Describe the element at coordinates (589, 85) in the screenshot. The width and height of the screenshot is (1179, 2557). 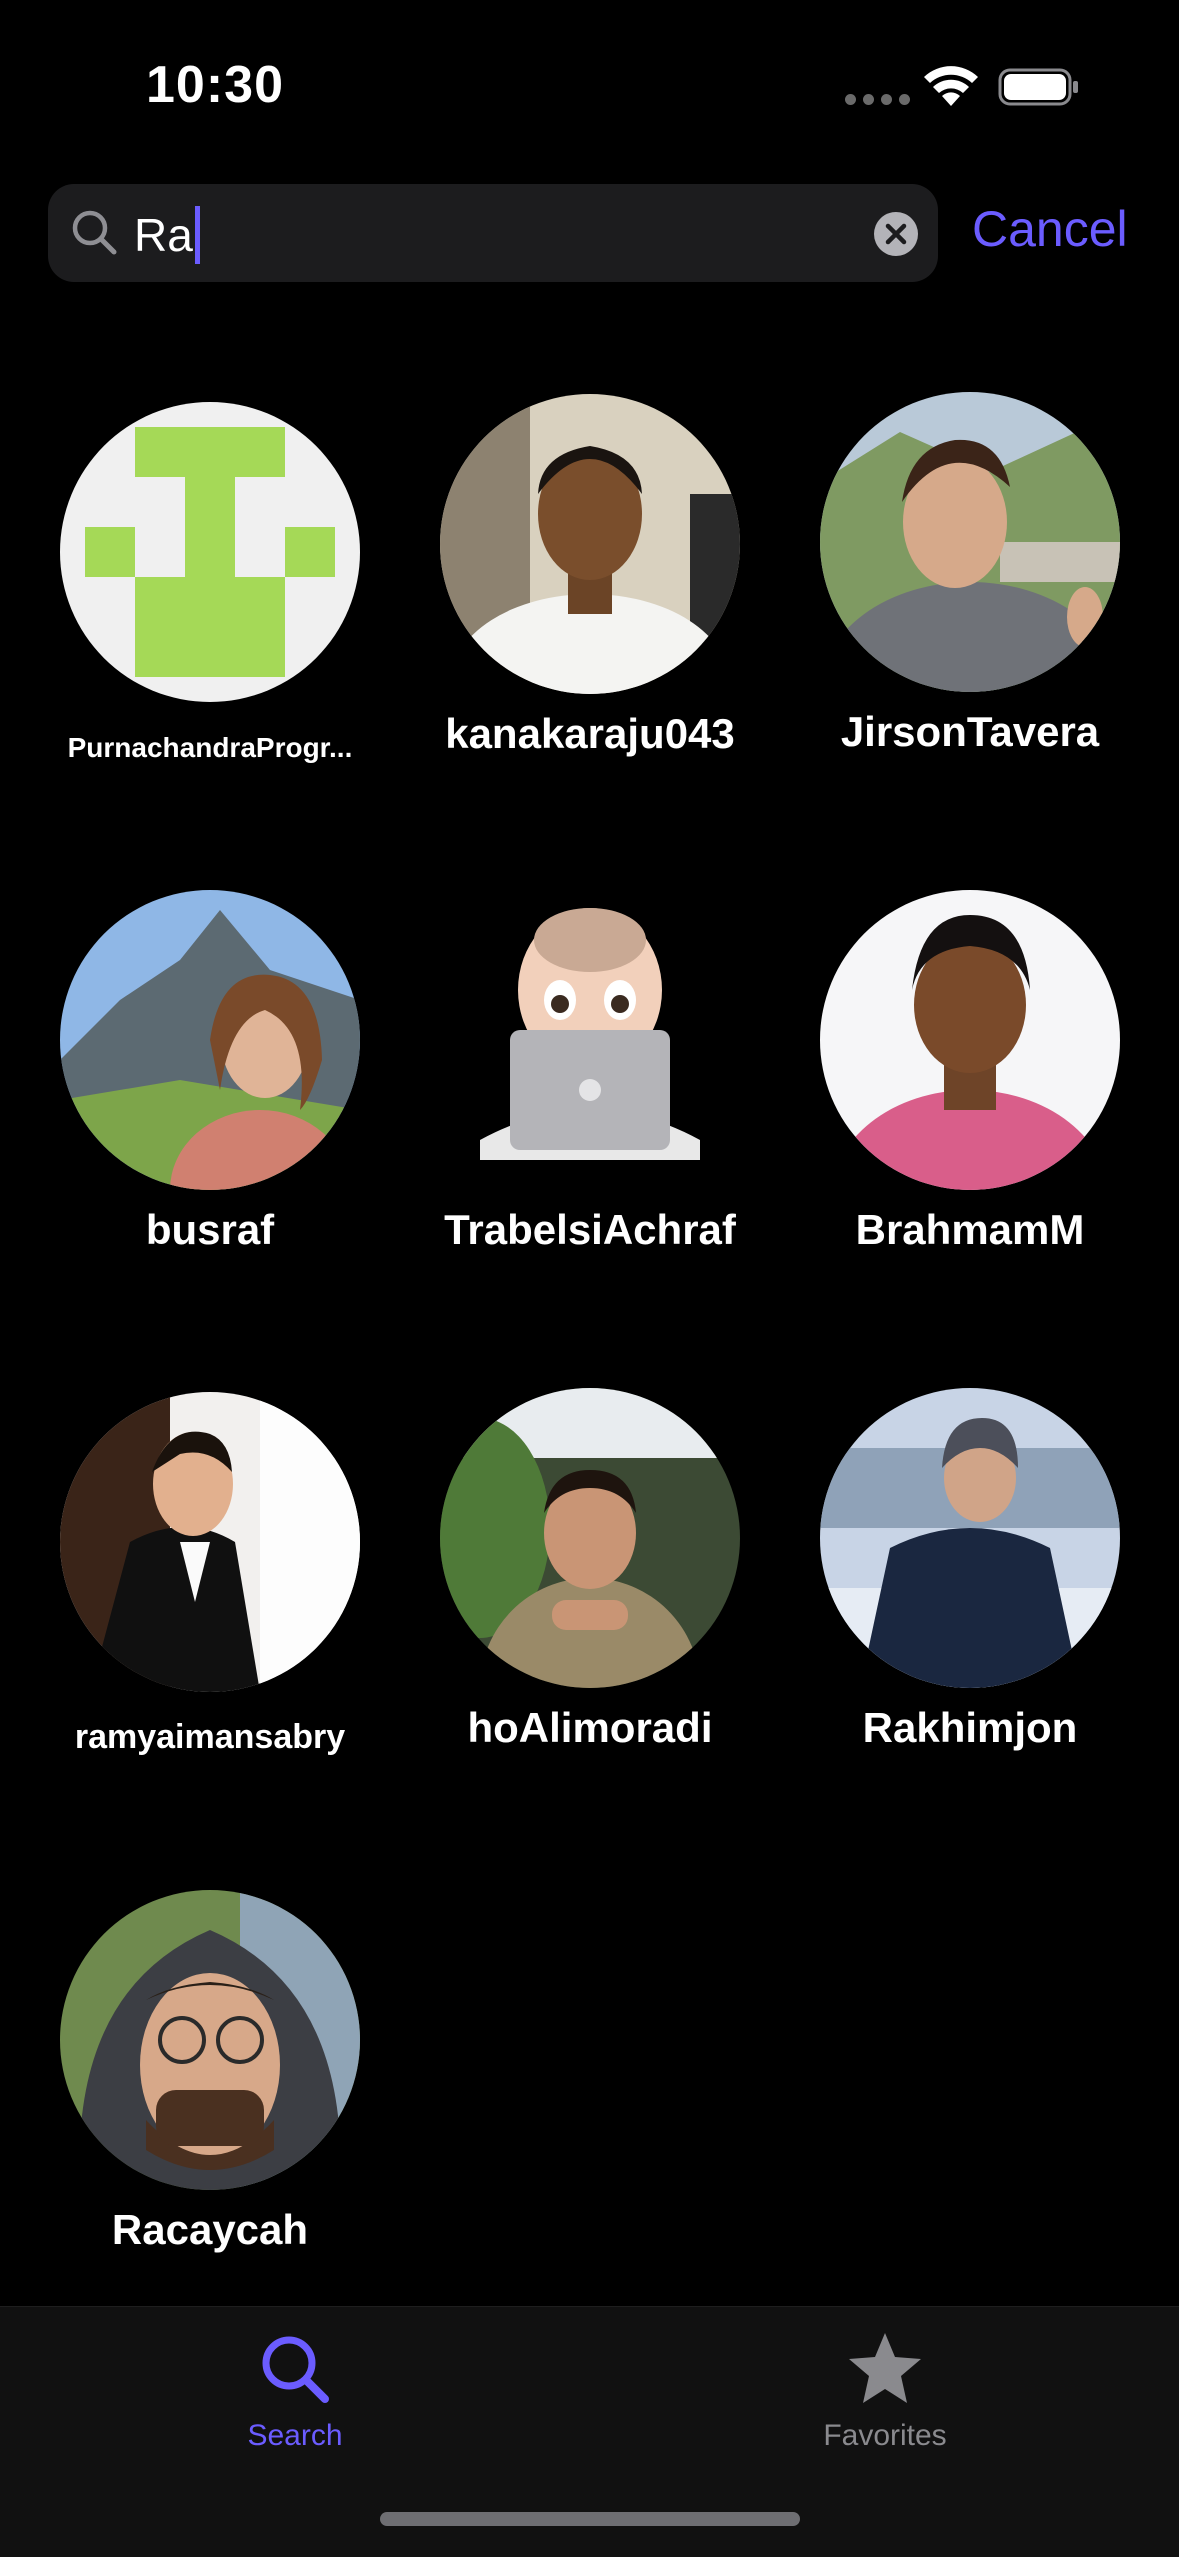
I see `status-bar: 10:30` at that location.